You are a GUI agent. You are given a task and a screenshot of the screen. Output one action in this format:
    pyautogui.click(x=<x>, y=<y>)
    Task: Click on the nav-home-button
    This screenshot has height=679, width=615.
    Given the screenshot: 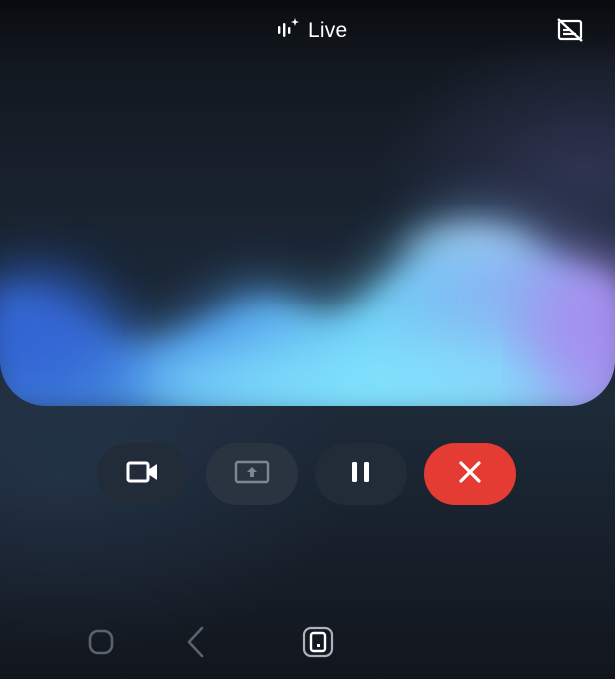 What is the action you would take?
    pyautogui.click(x=101, y=644)
    